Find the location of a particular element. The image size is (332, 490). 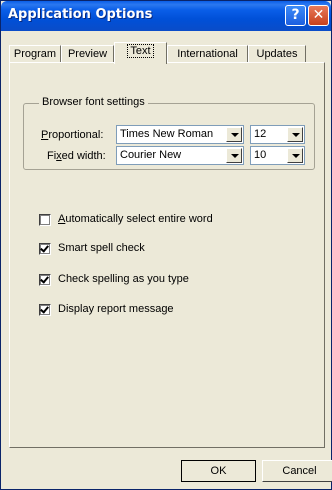

tab-updates: Updates is located at coordinates (277, 54).